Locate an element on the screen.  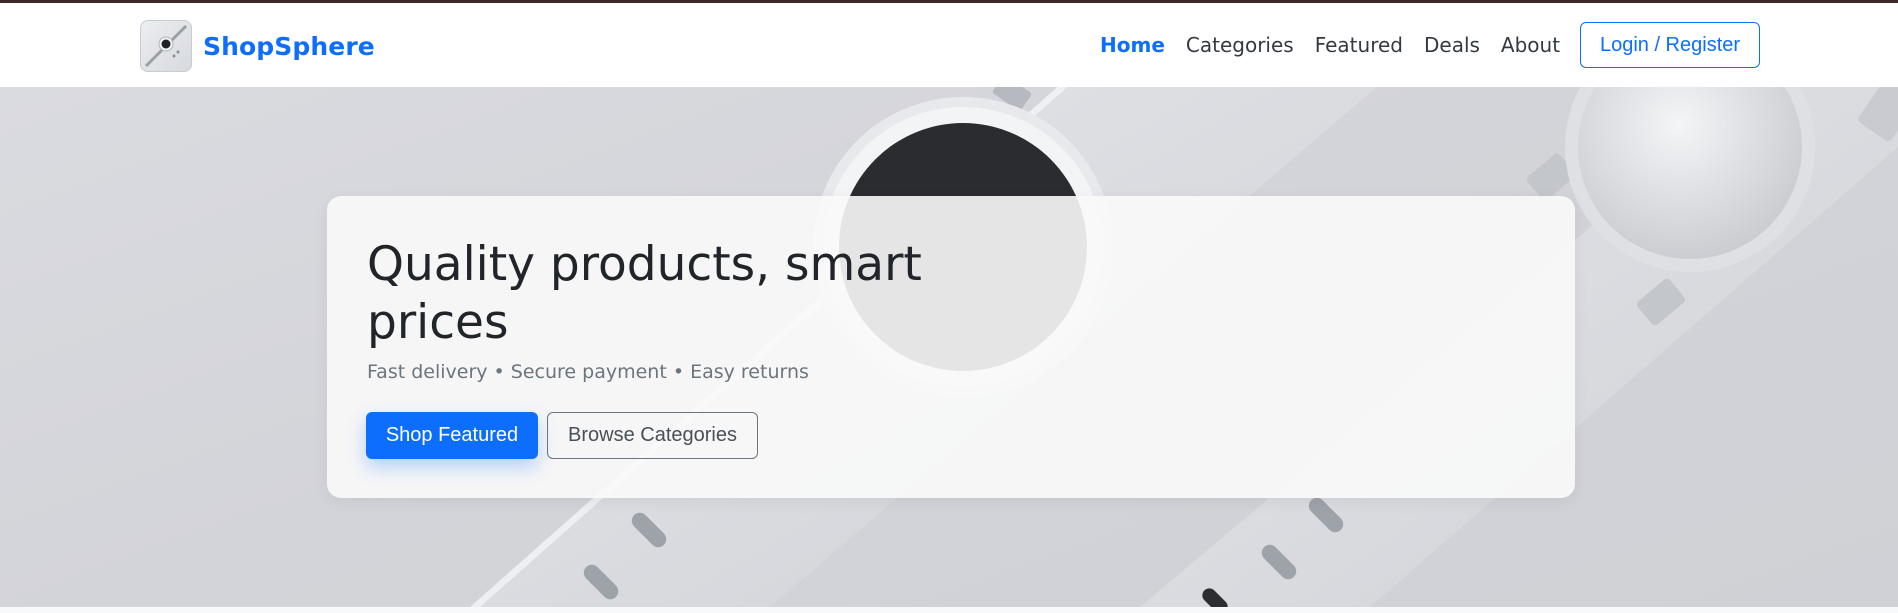
nav-featured: Featured is located at coordinates (1359, 45).